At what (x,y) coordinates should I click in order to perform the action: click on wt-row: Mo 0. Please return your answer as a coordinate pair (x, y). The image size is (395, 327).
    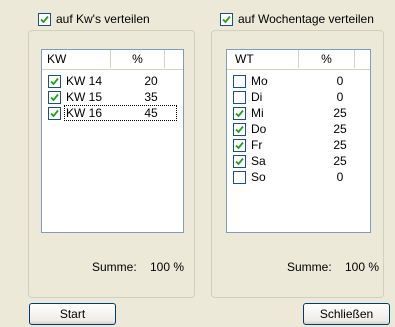
    Looking at the image, I should click on (298, 81).